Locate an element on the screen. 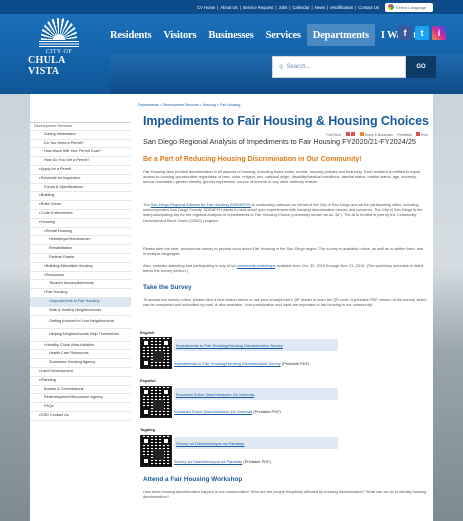  qr-code-tagalog is located at coordinates (156, 451).